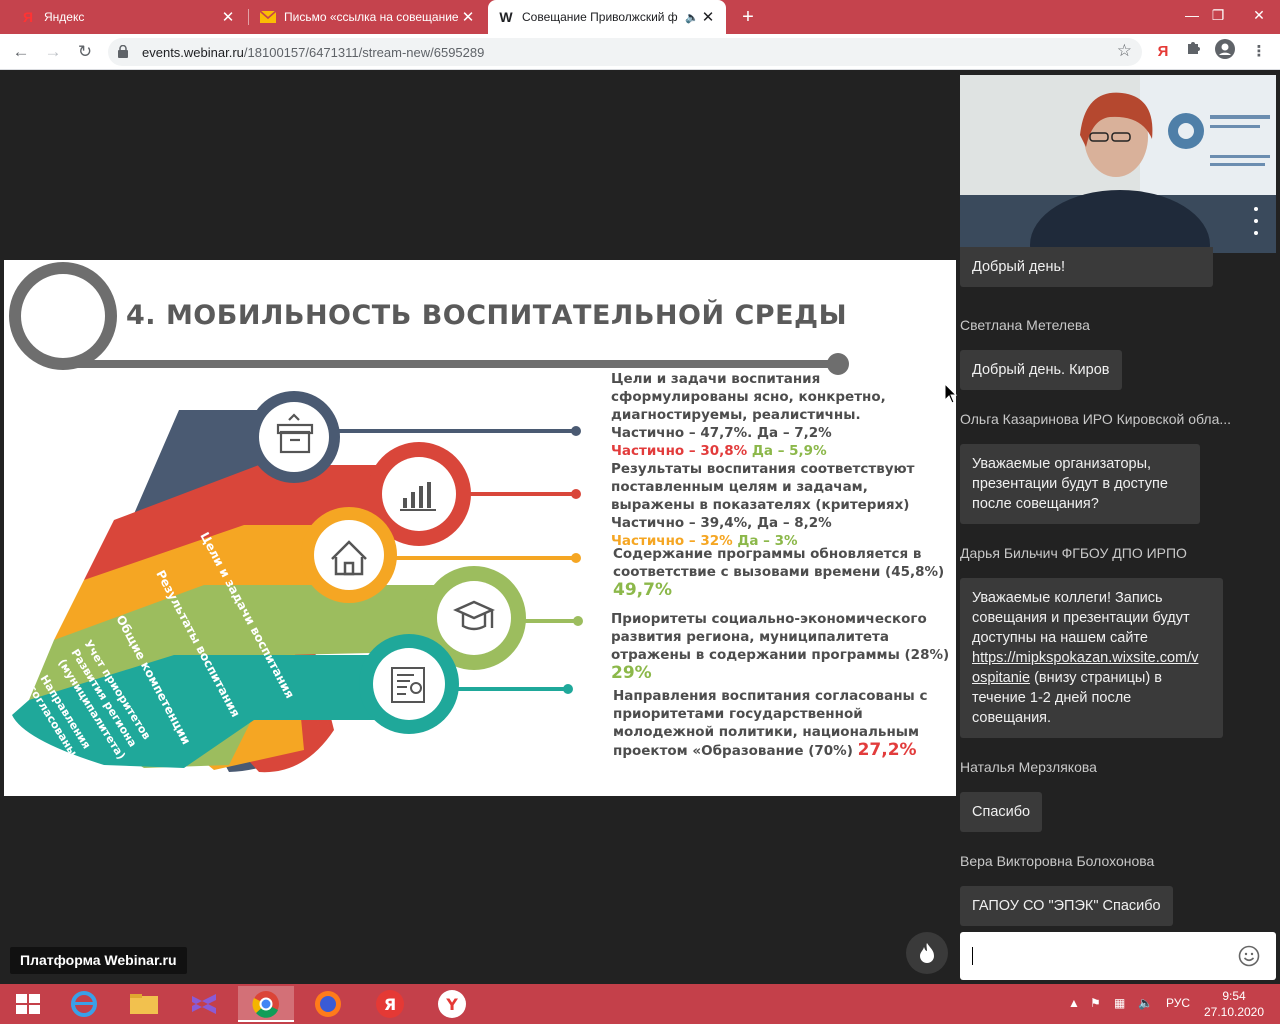 The height and width of the screenshot is (1024, 1280). What do you see at coordinates (1067, 598) in the screenshot?
I see `chat-text-line: Уважаемые коллеги! Запись` at bounding box center [1067, 598].